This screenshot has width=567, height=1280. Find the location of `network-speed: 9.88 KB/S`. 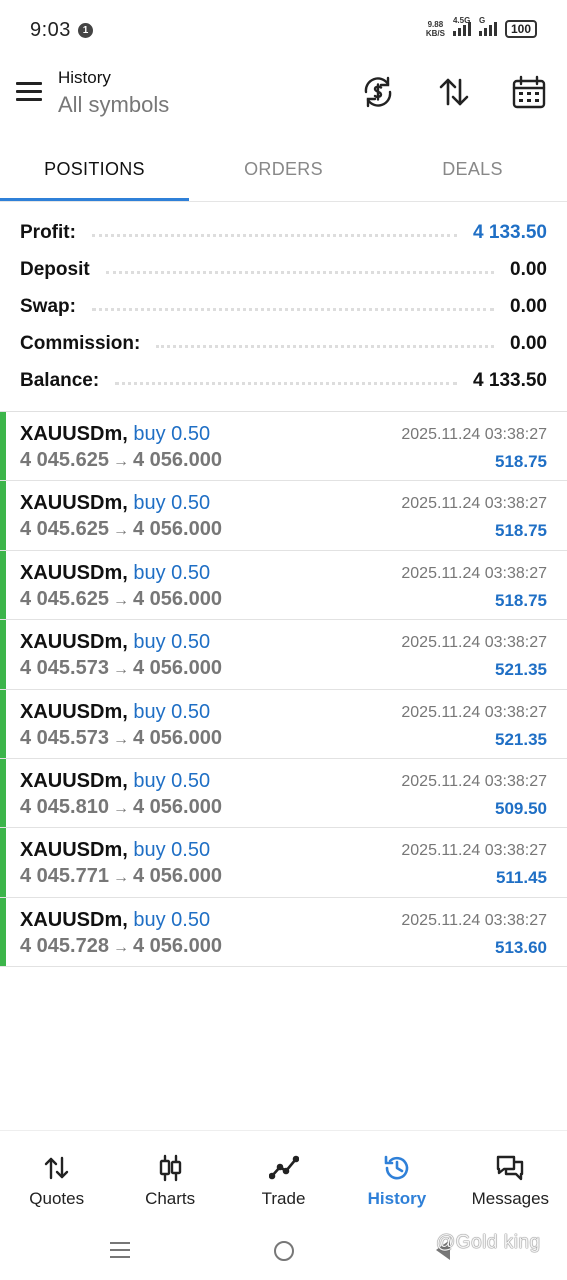

network-speed: 9.88 KB/S is located at coordinates (435, 29).